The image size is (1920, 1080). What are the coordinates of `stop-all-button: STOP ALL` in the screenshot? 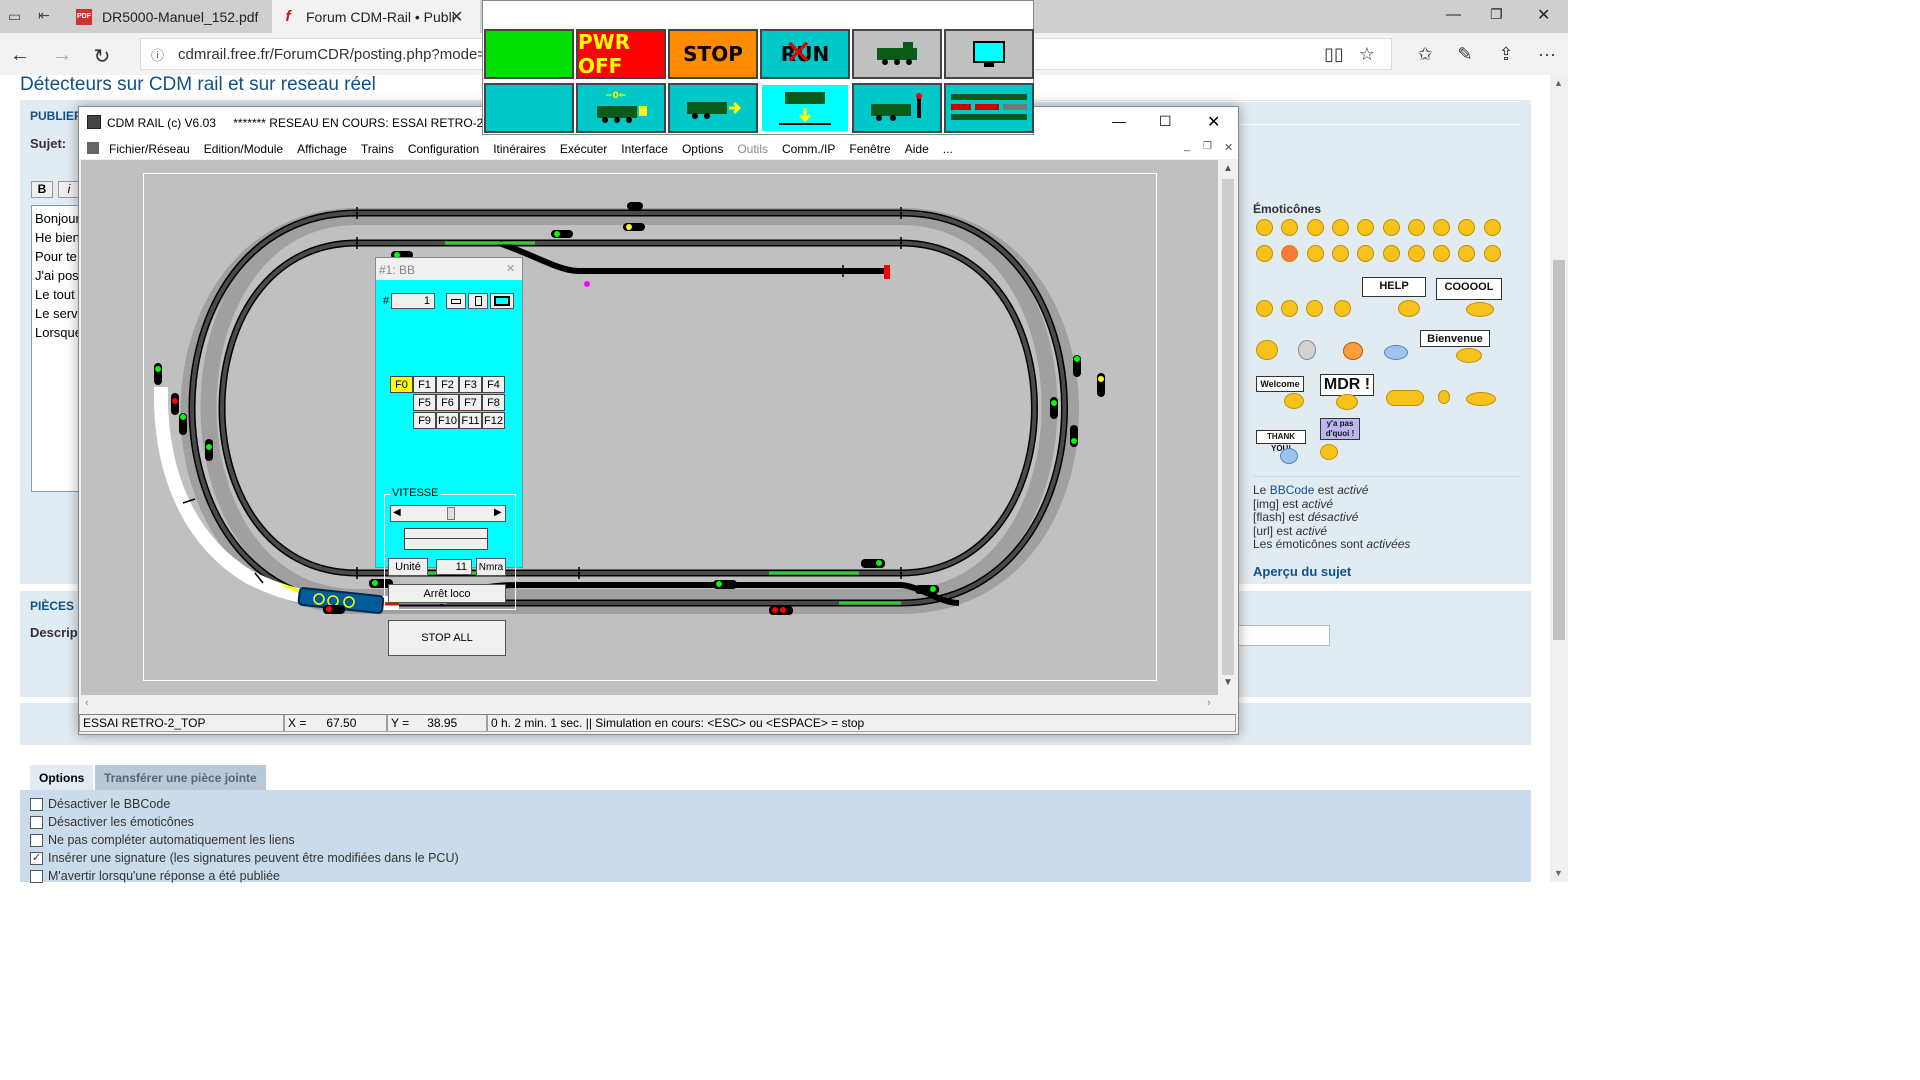 It's located at (447, 638).